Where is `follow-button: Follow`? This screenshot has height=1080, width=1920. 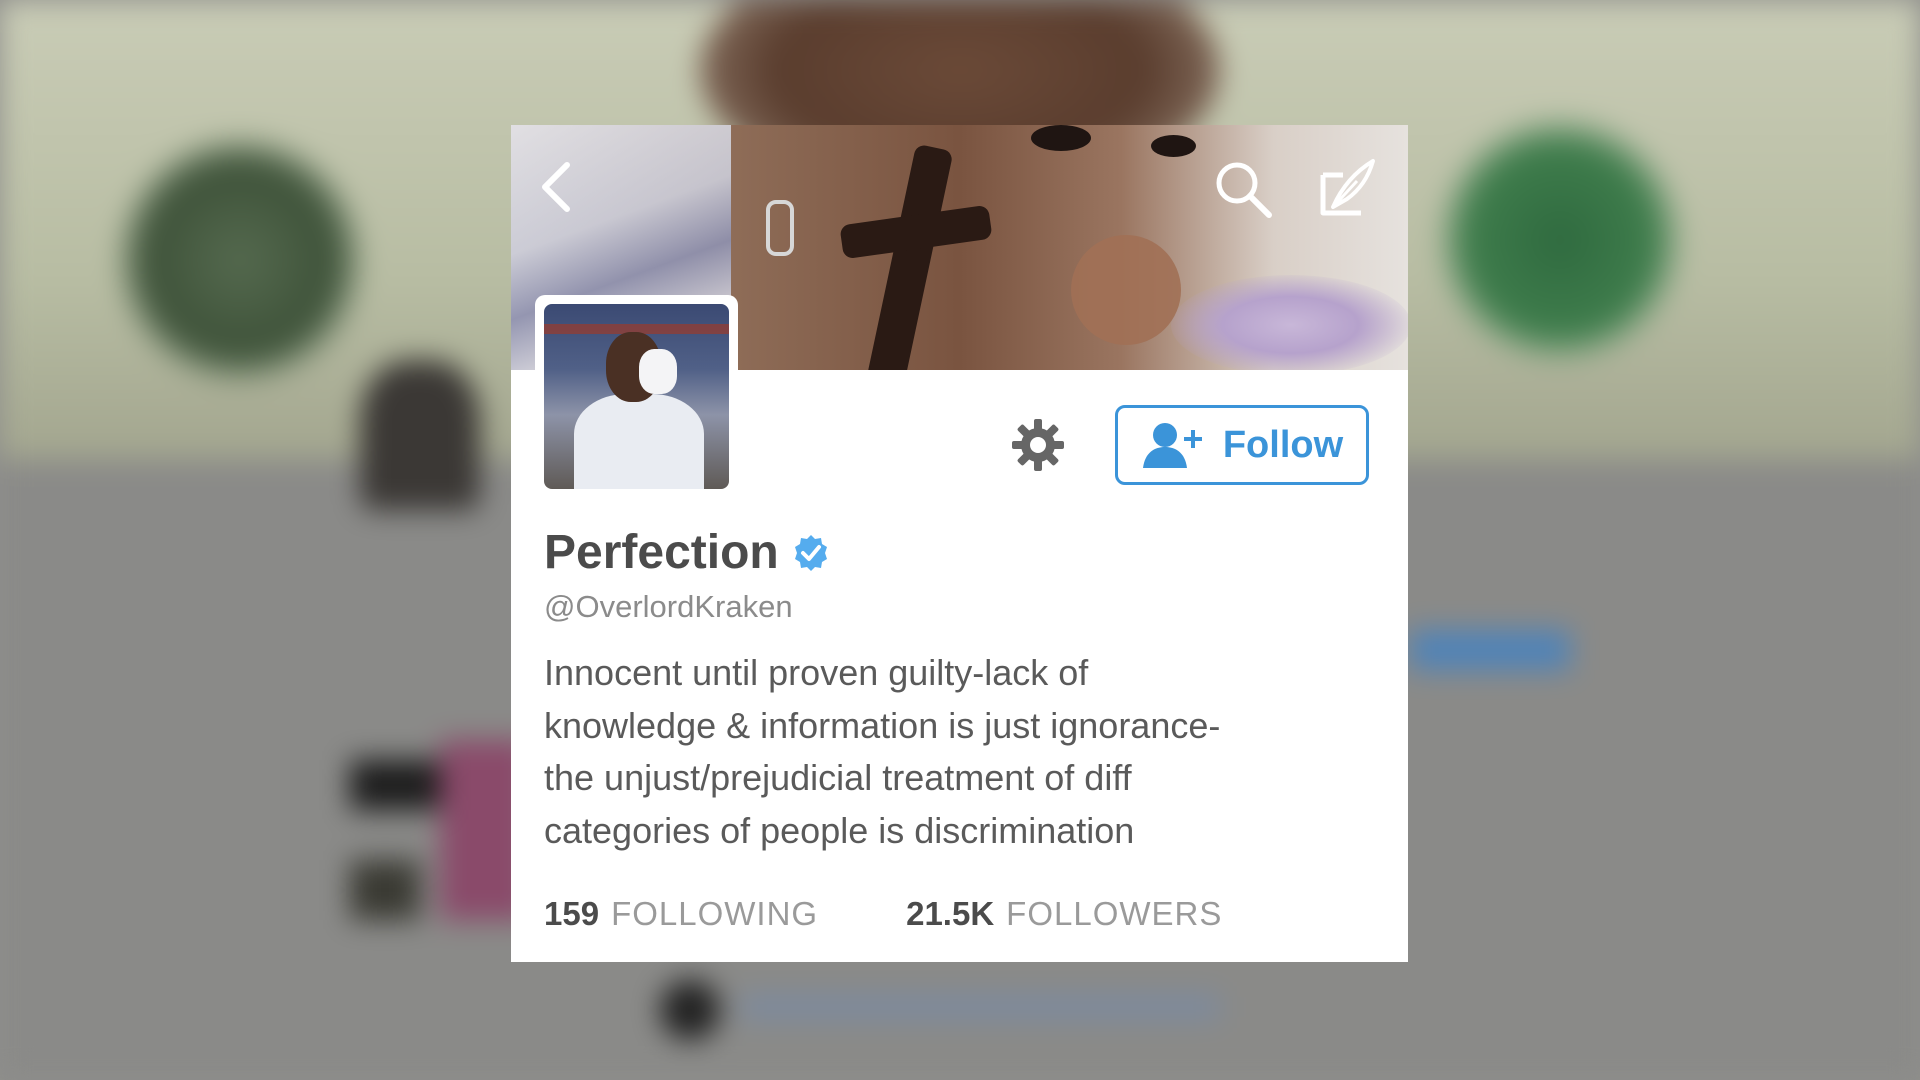
follow-button: Follow is located at coordinates (1242, 445).